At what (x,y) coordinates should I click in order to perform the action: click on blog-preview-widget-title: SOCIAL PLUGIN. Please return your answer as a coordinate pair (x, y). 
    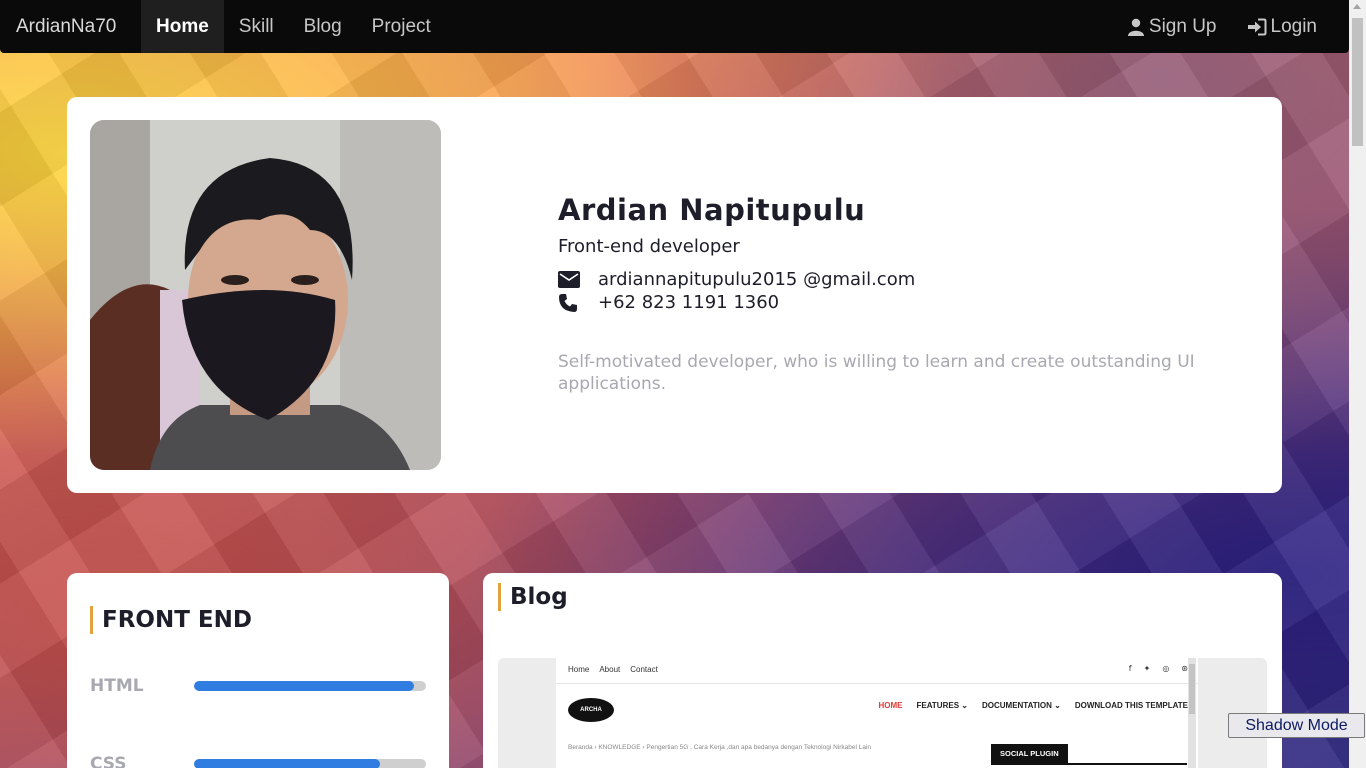
    Looking at the image, I should click on (1029, 753).